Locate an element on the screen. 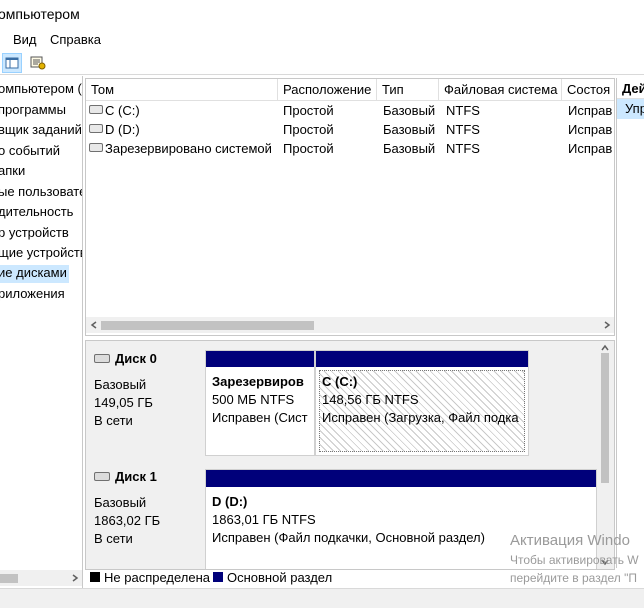  tree-item: о событий is located at coordinates (30, 150).